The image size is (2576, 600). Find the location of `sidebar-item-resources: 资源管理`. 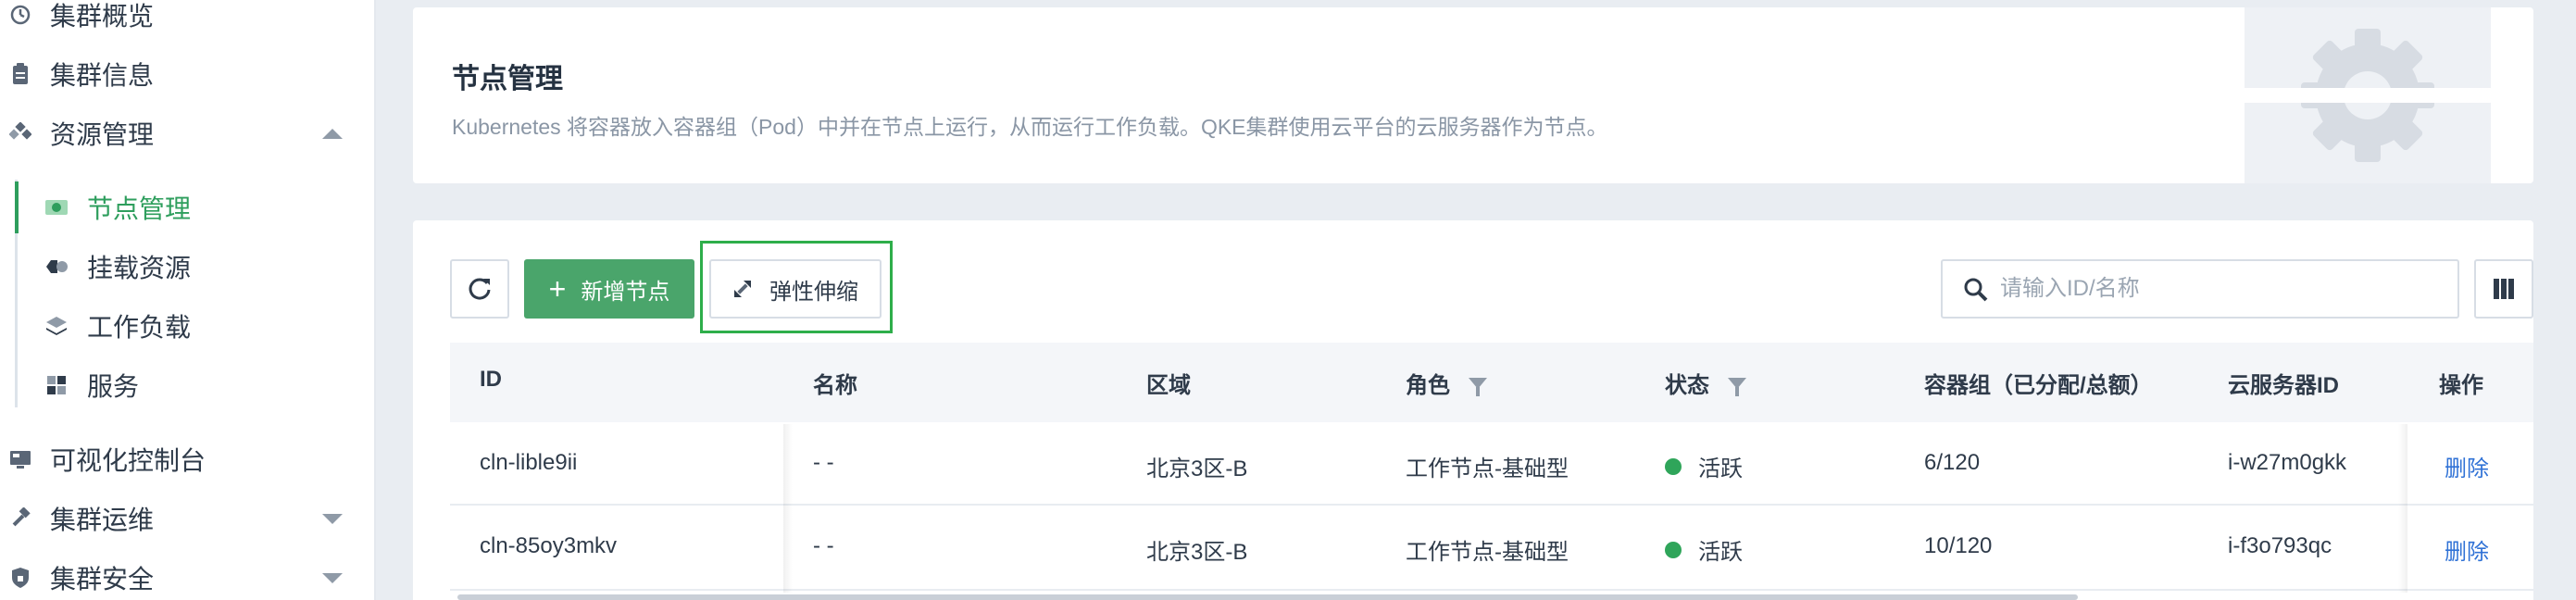

sidebar-item-resources: 资源管理 is located at coordinates (187, 133).